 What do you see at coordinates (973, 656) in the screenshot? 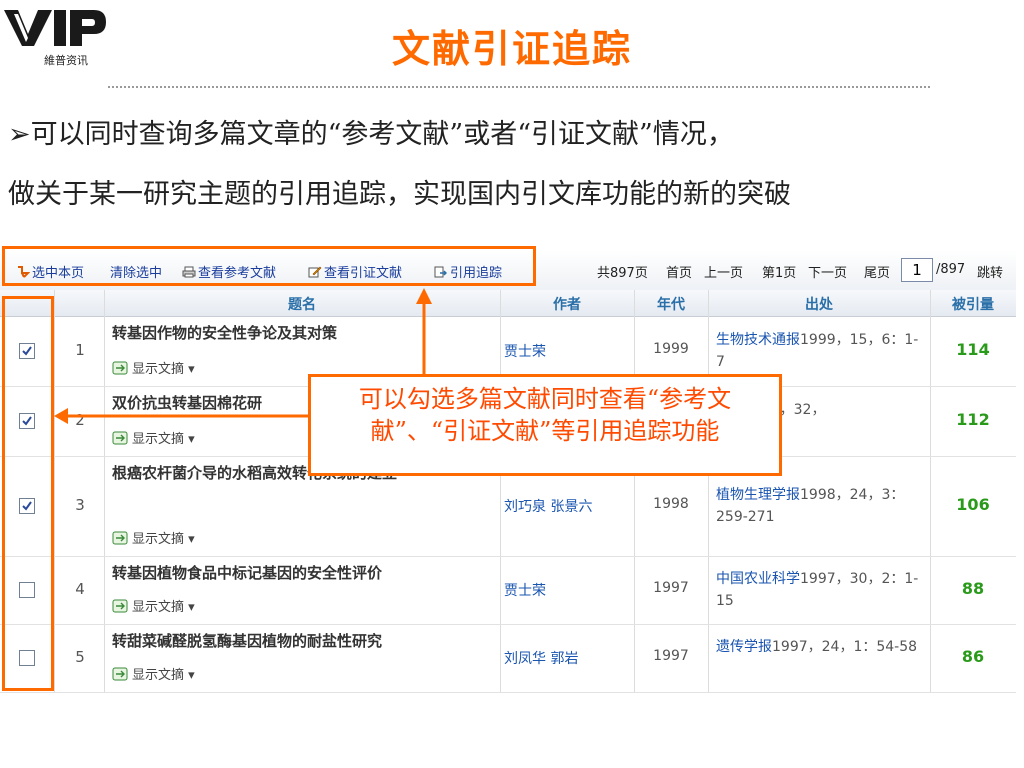
I see `row-cited-count: 86` at bounding box center [973, 656].